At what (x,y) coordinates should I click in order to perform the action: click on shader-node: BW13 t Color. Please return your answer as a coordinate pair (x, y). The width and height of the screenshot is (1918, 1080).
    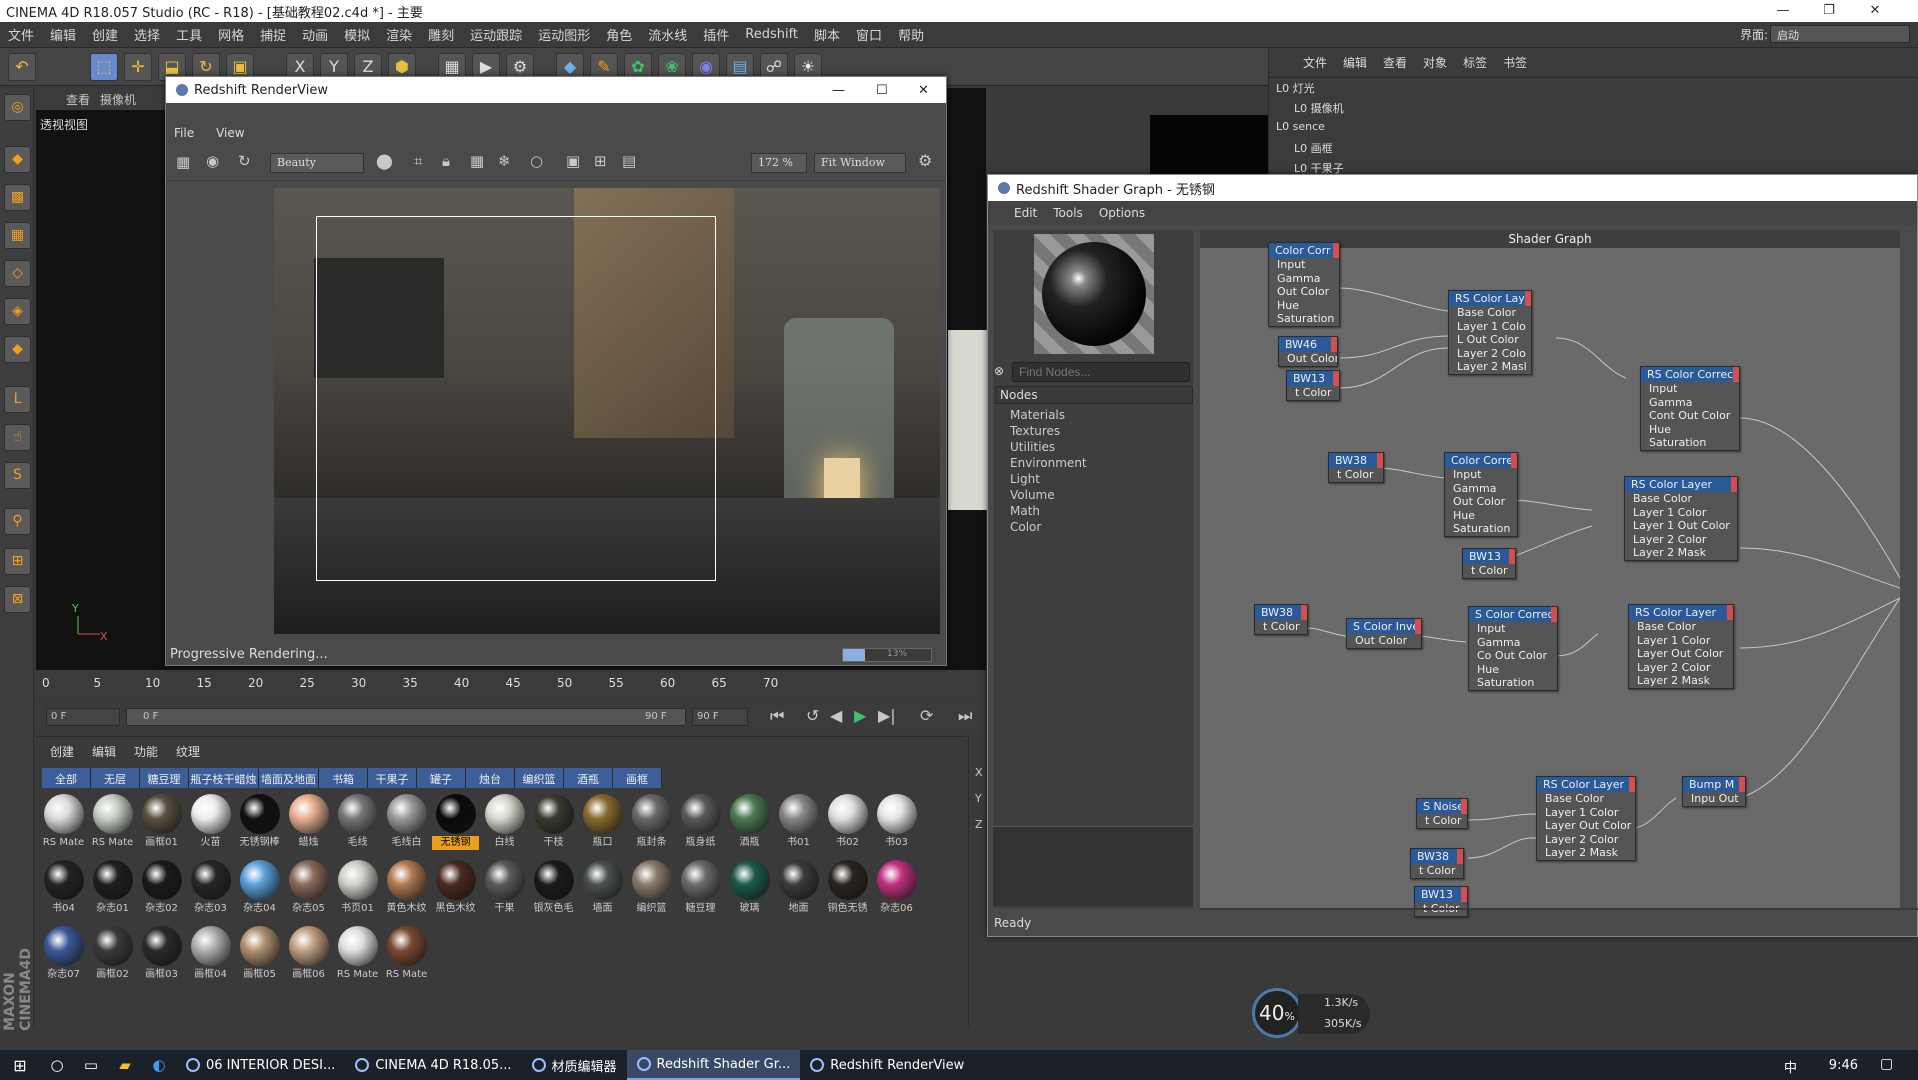
    Looking at the image, I should click on (1441, 901).